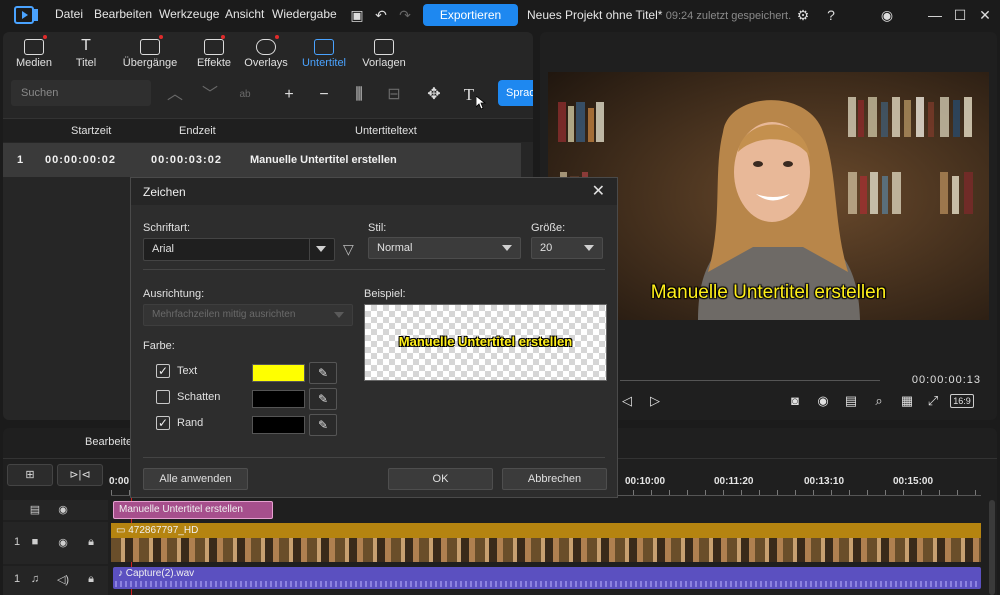  I want to click on add-subtitle-icon: +, so click(289, 95).